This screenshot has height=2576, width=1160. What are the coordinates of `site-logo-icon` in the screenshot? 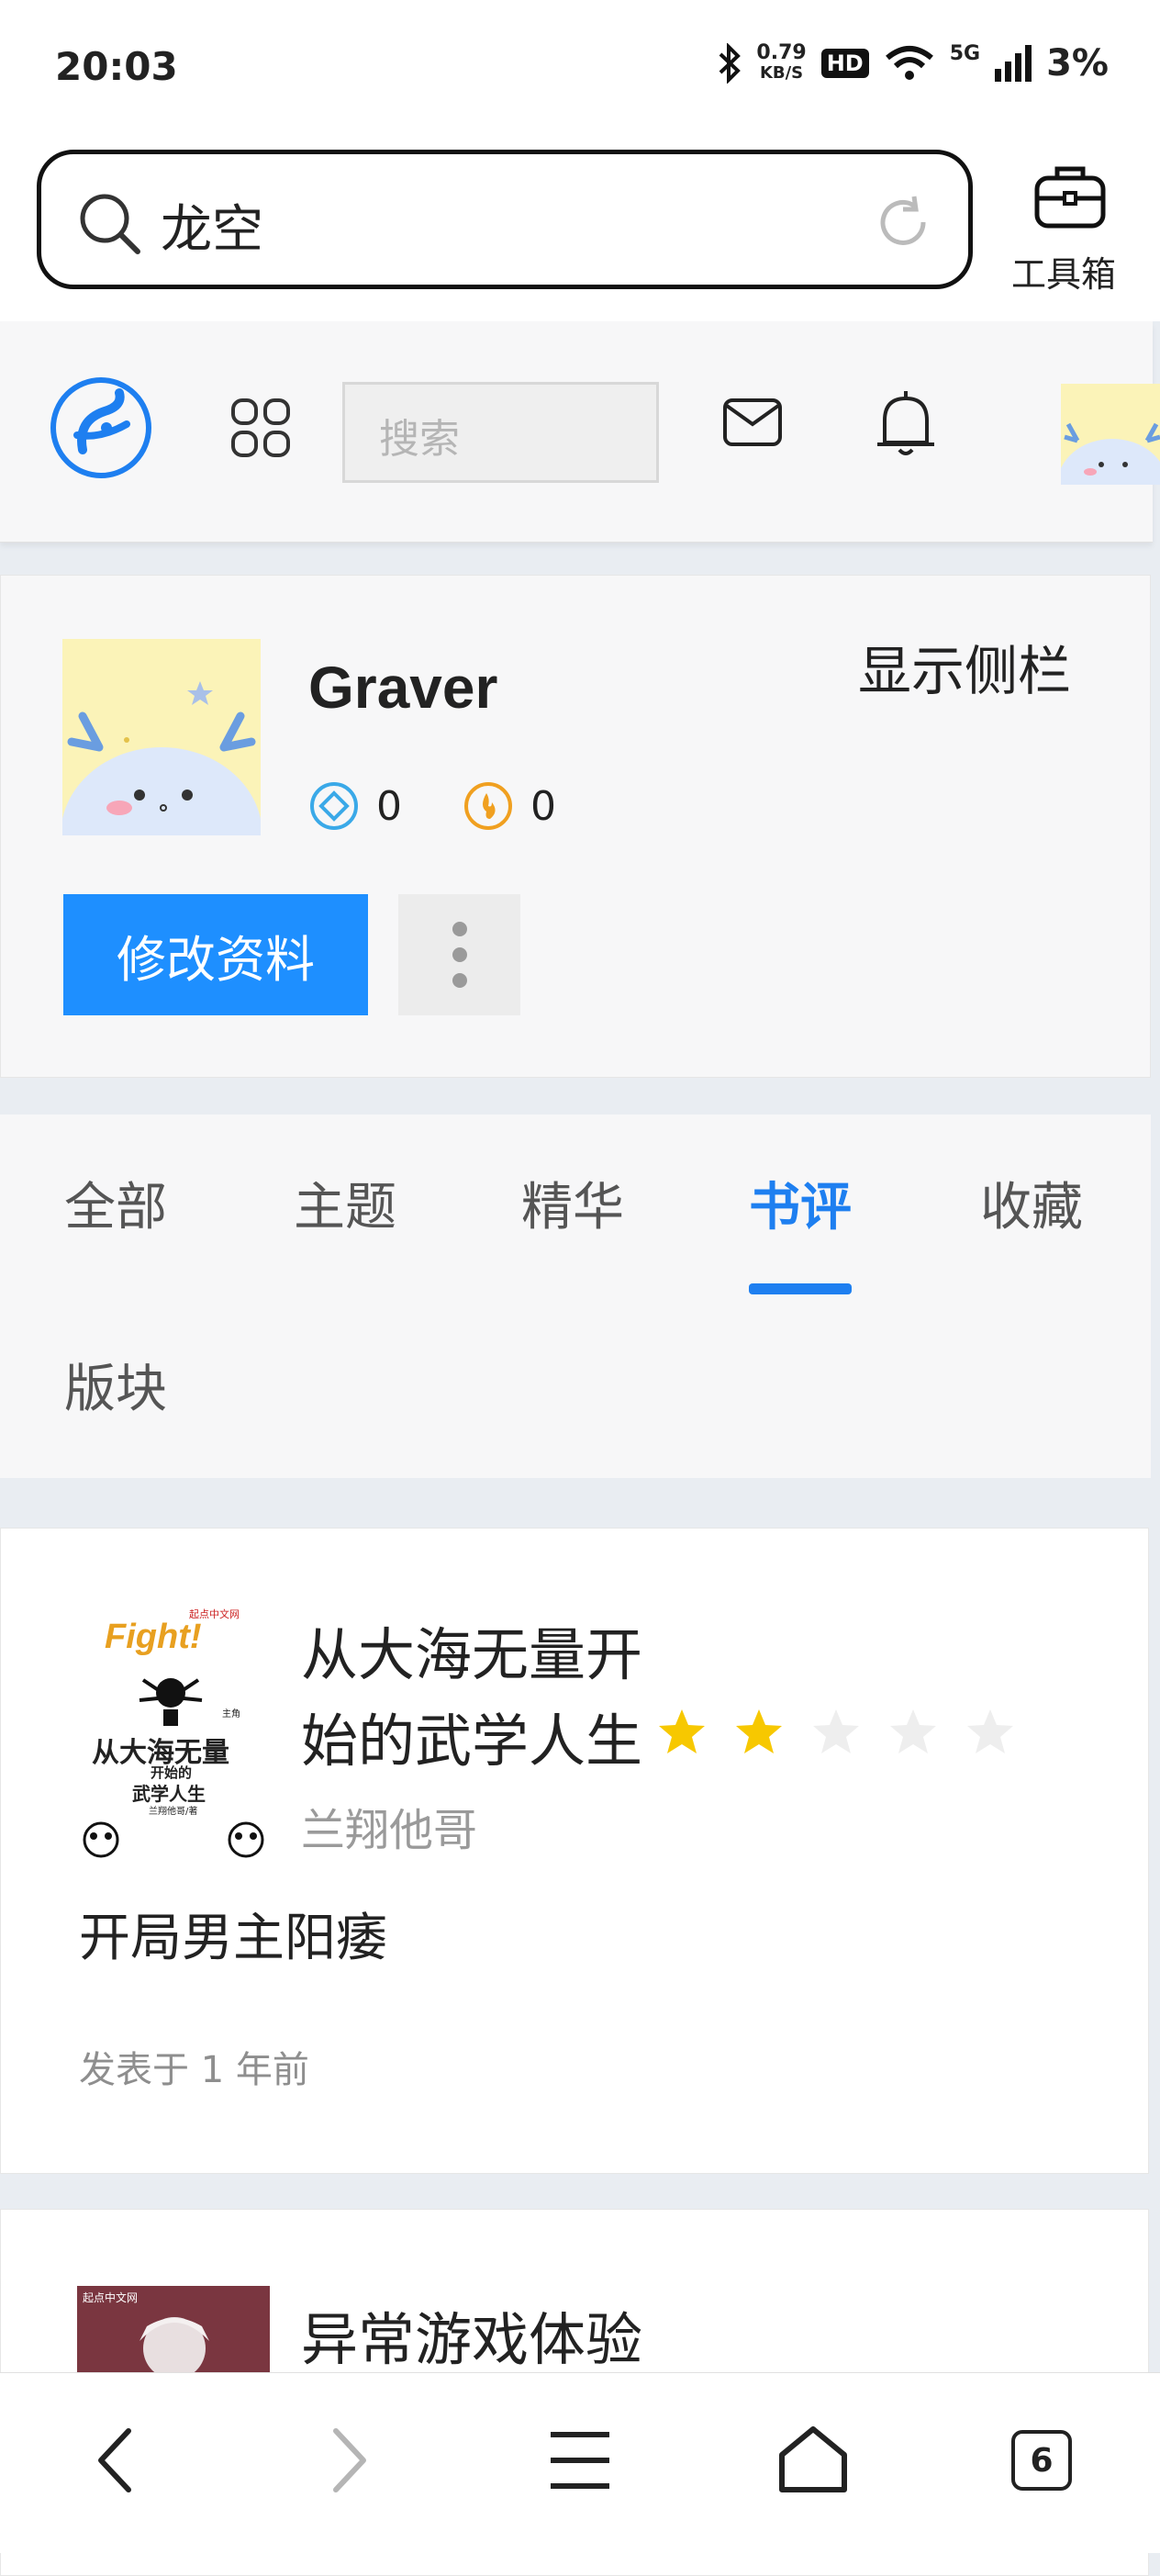 It's located at (101, 428).